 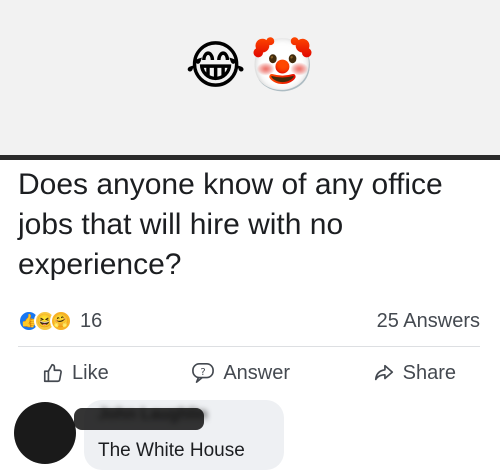 What do you see at coordinates (45, 433) in the screenshot?
I see `avatar` at bounding box center [45, 433].